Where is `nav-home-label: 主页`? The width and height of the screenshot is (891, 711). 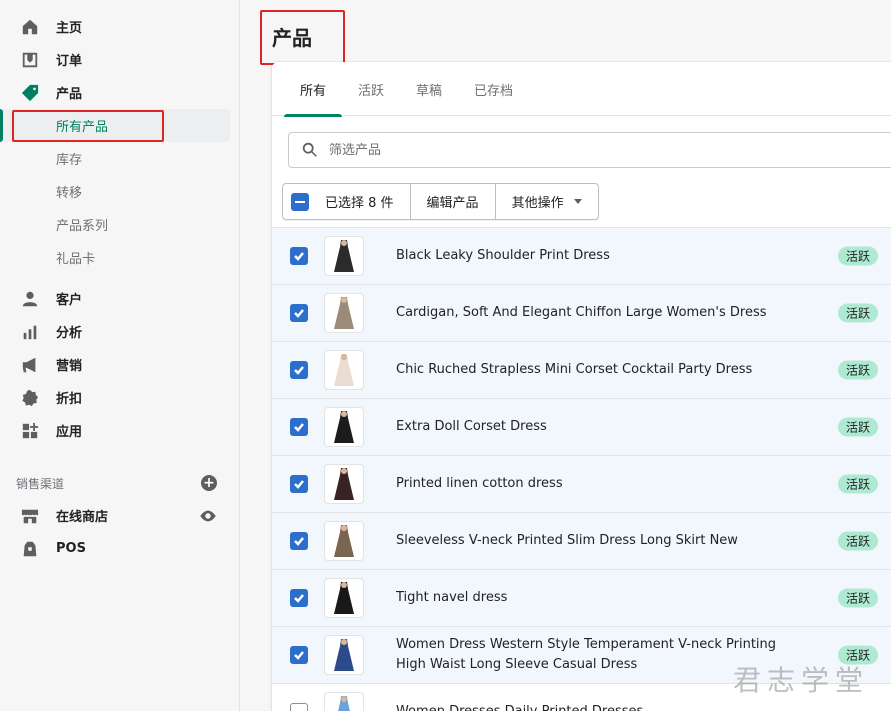
nav-home-label: 主页 is located at coordinates (69, 28).